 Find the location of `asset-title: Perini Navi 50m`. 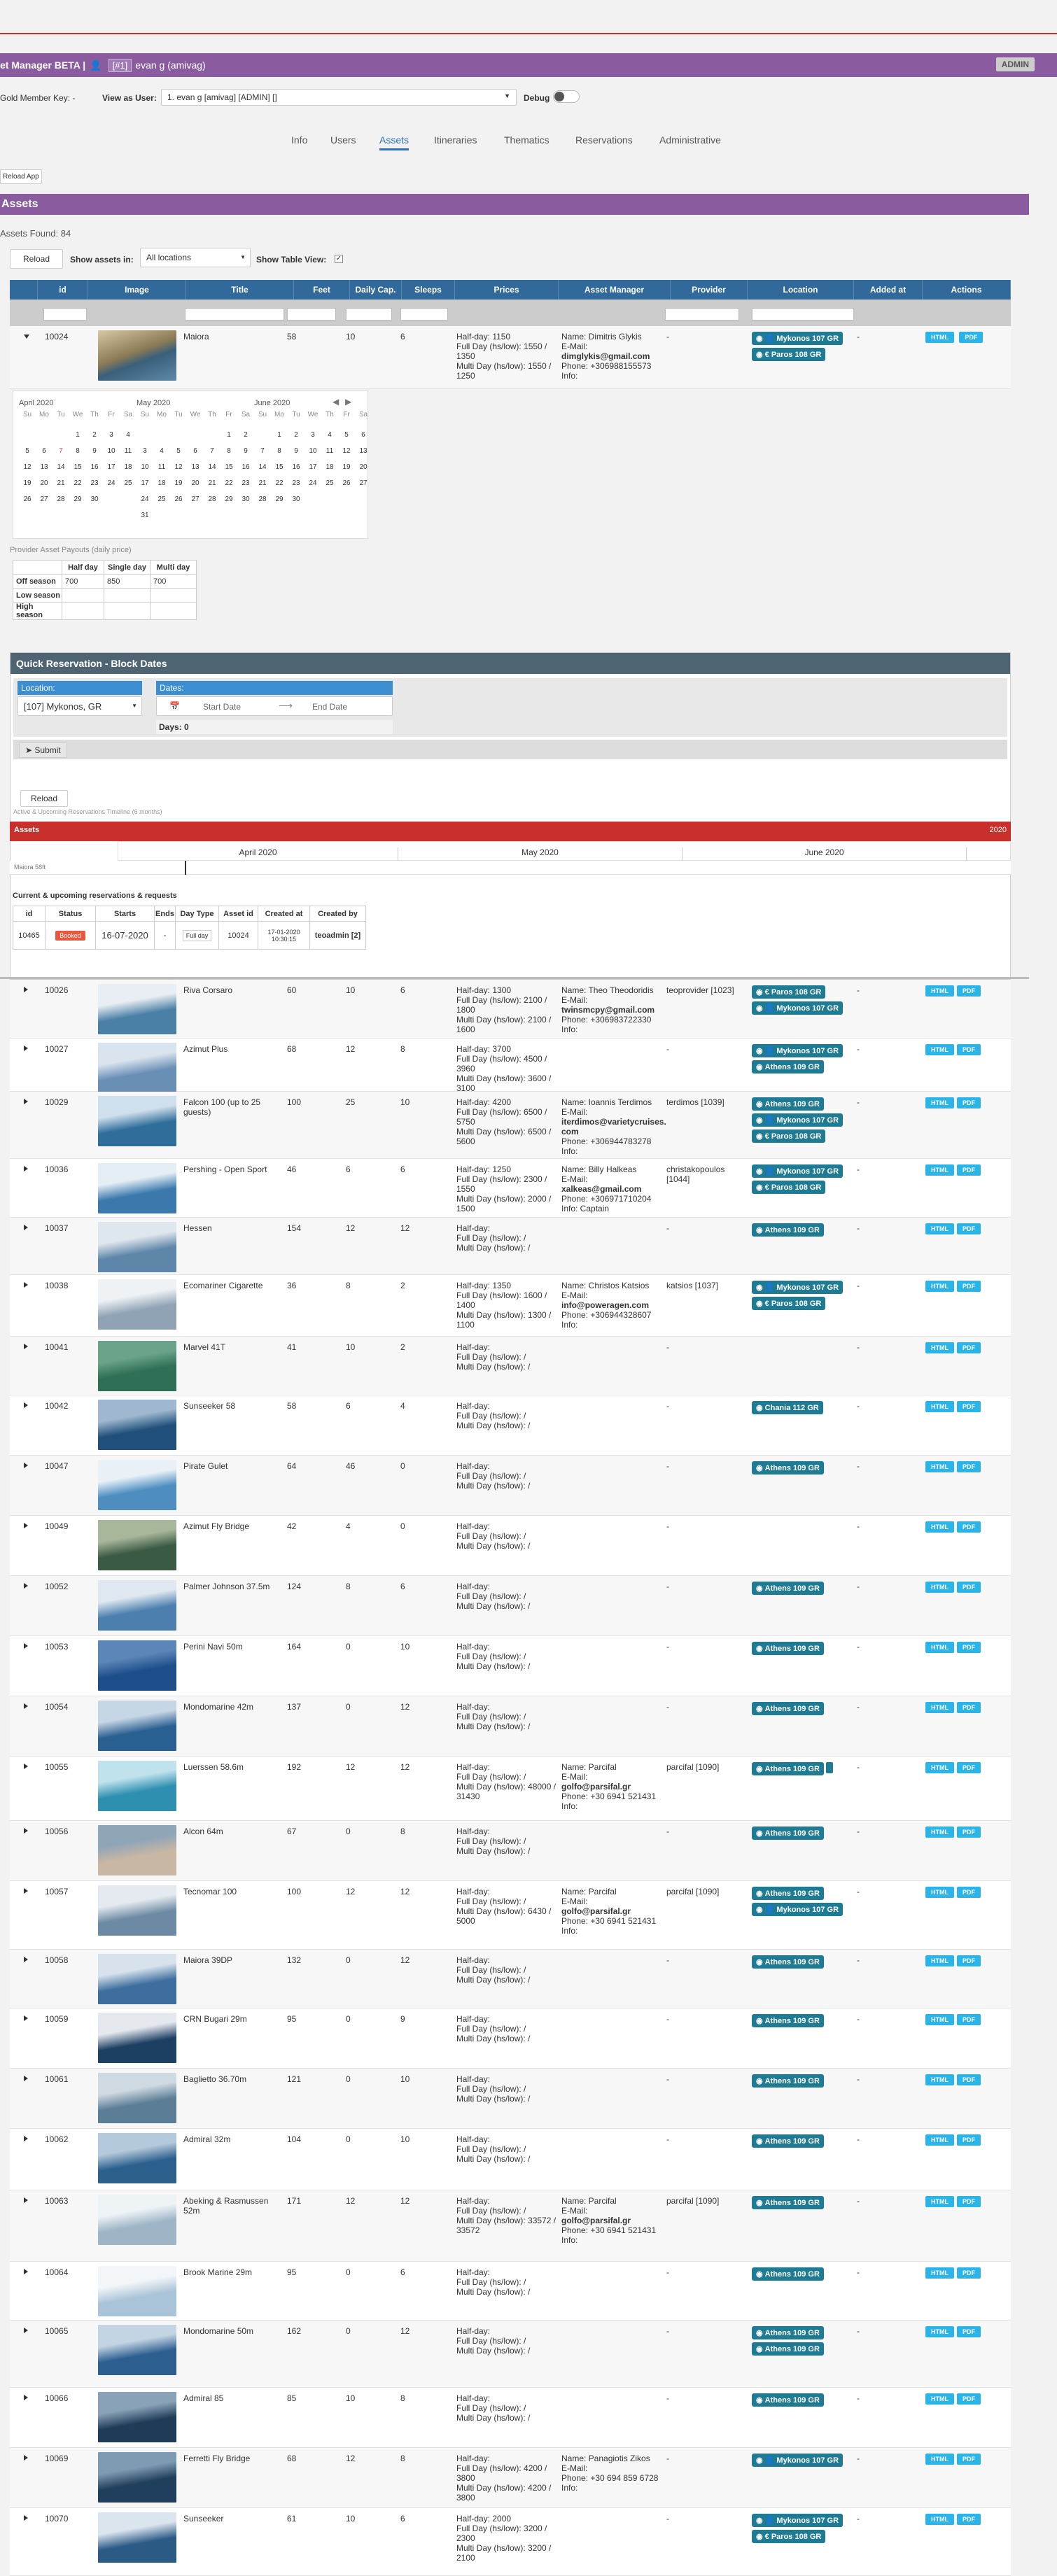

asset-title: Perini Navi 50m is located at coordinates (232, 1647).